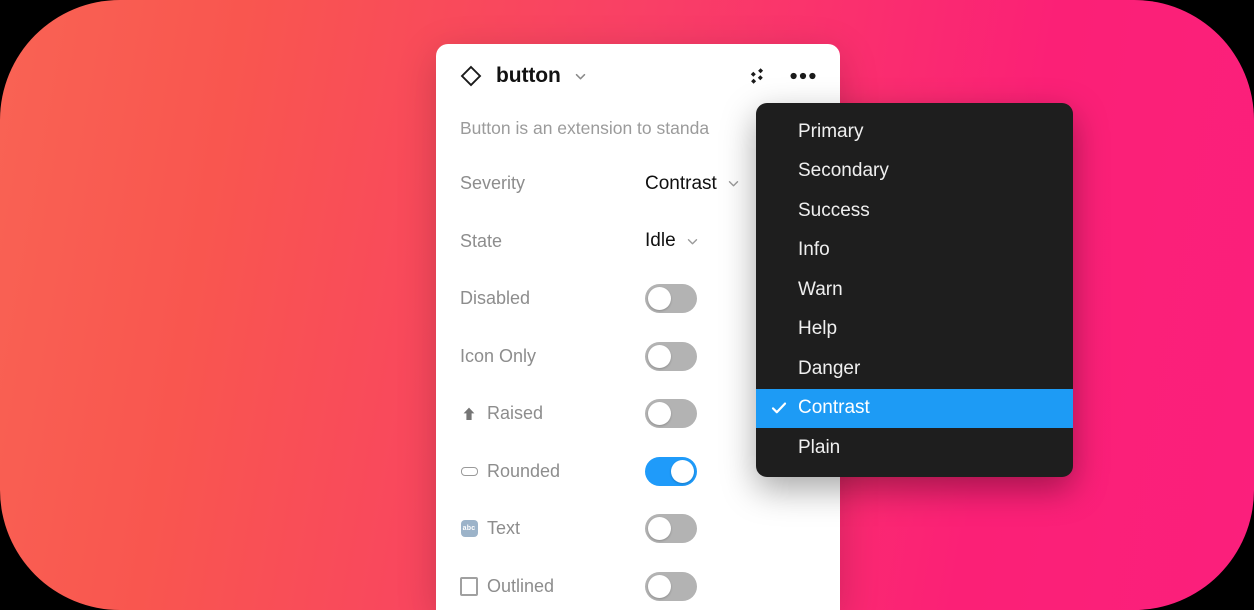 The width and height of the screenshot is (1254, 610). I want to click on menu-item-danger: Danger, so click(914, 369).